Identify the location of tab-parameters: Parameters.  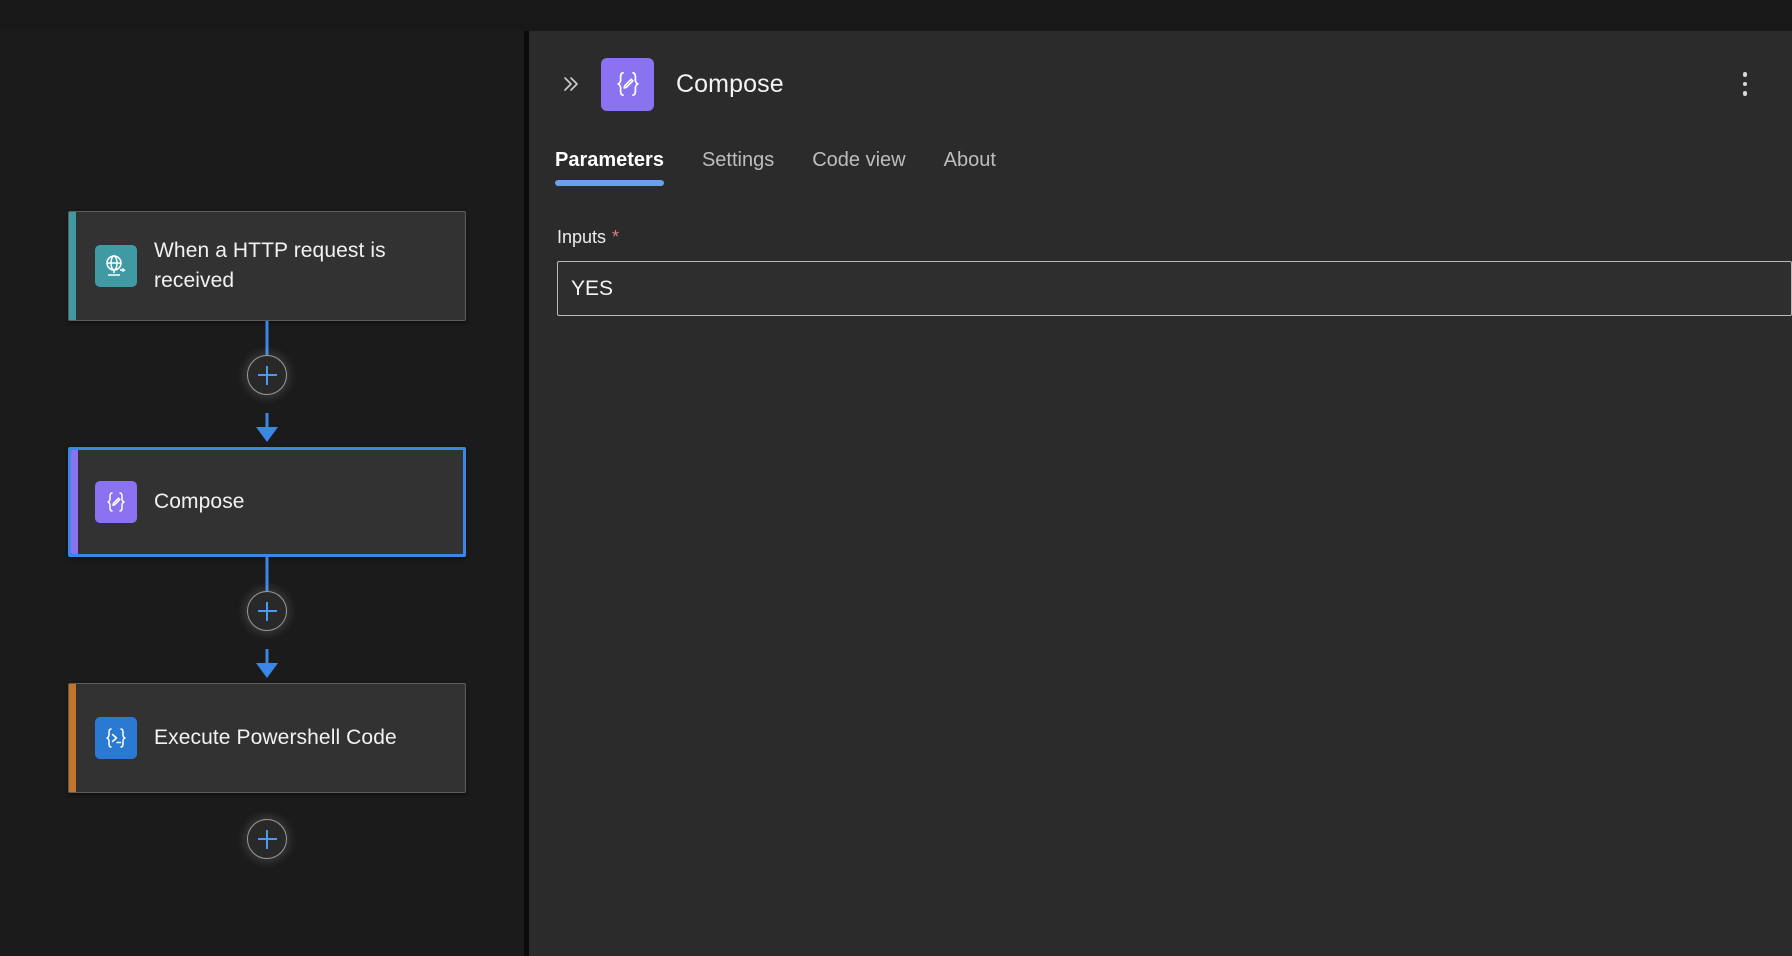
(619, 168).